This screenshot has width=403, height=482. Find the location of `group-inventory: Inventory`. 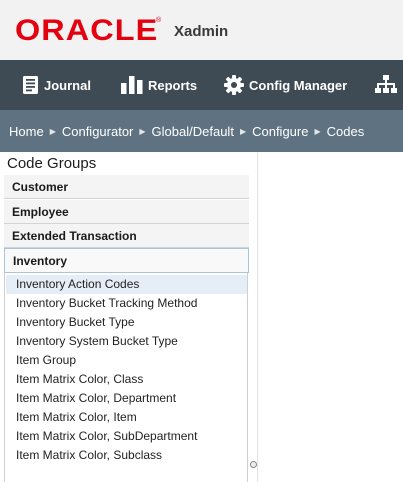

group-inventory: Inventory is located at coordinates (126, 260).